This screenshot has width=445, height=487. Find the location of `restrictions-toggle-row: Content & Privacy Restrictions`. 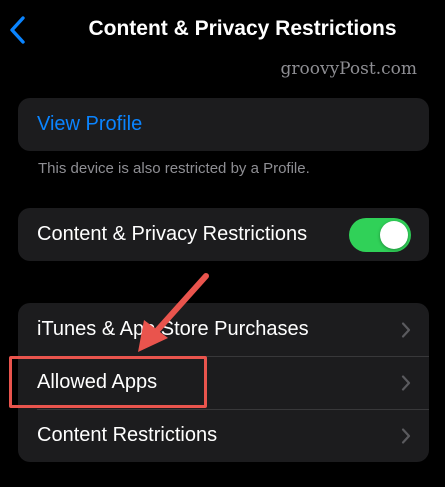

restrictions-toggle-row: Content & Privacy Restrictions is located at coordinates (223, 234).